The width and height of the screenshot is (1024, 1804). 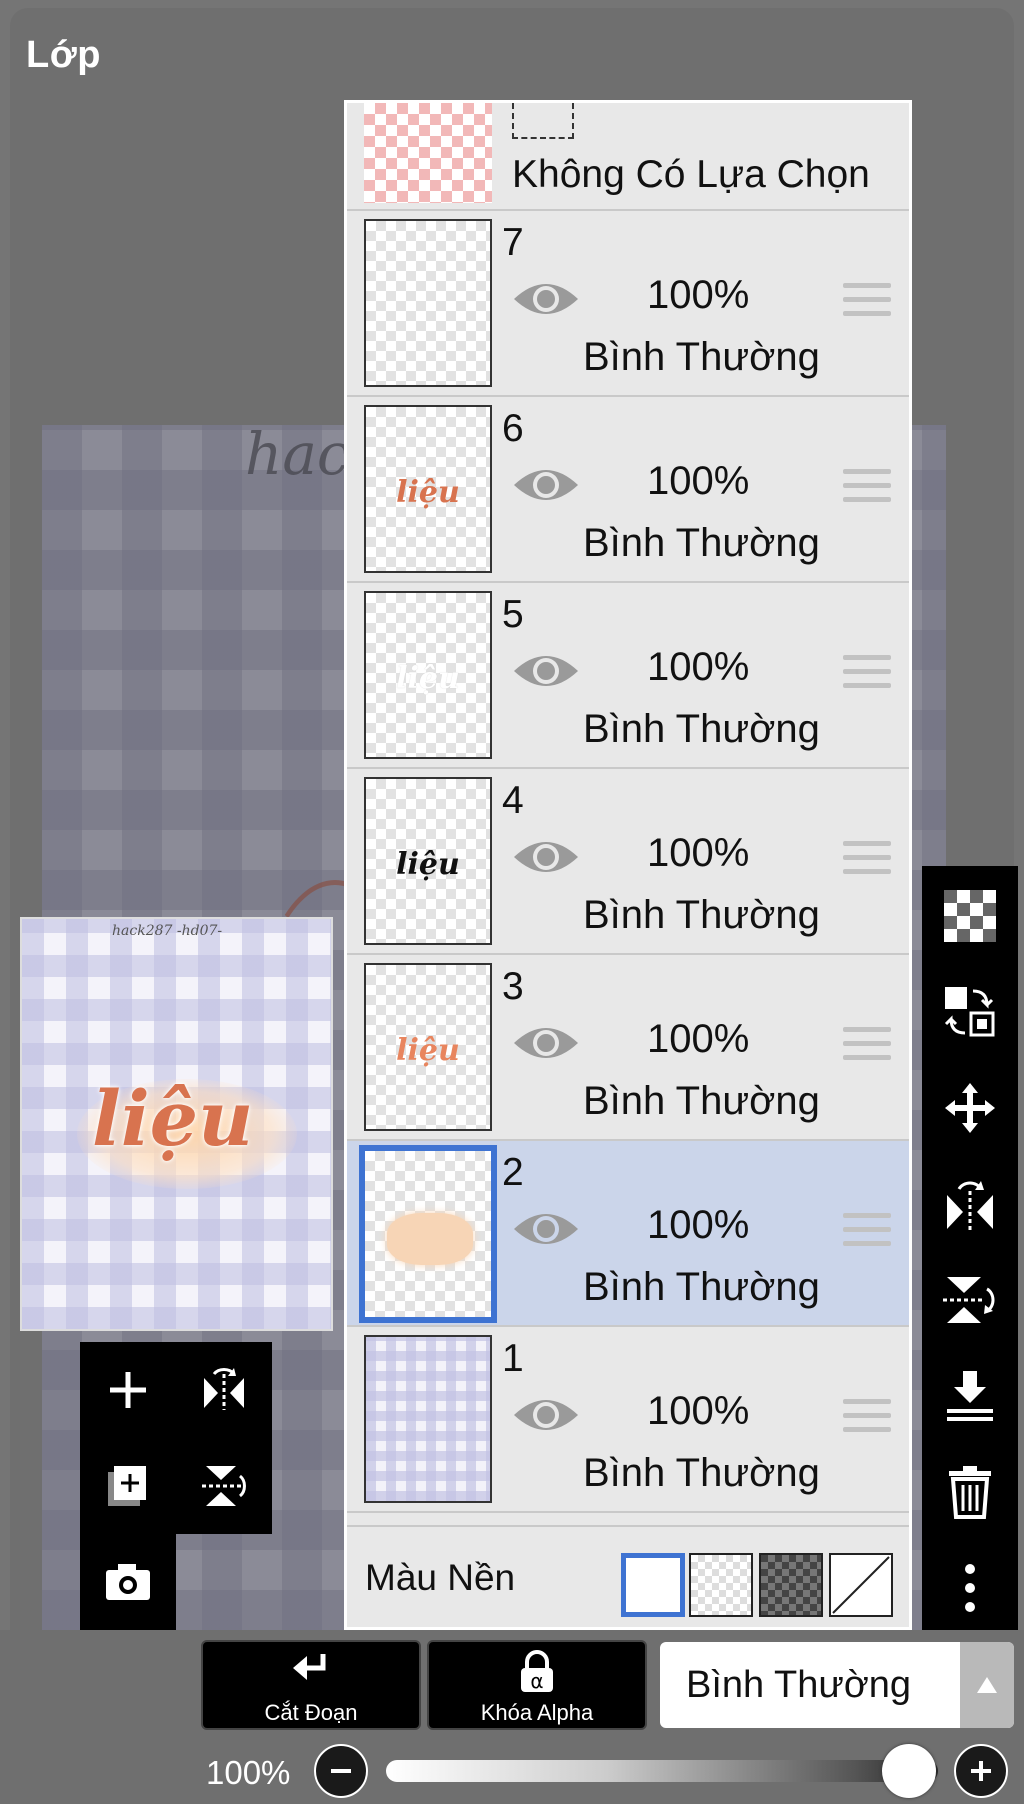 I want to click on right-toolbar, so click(x=970, y=1248).